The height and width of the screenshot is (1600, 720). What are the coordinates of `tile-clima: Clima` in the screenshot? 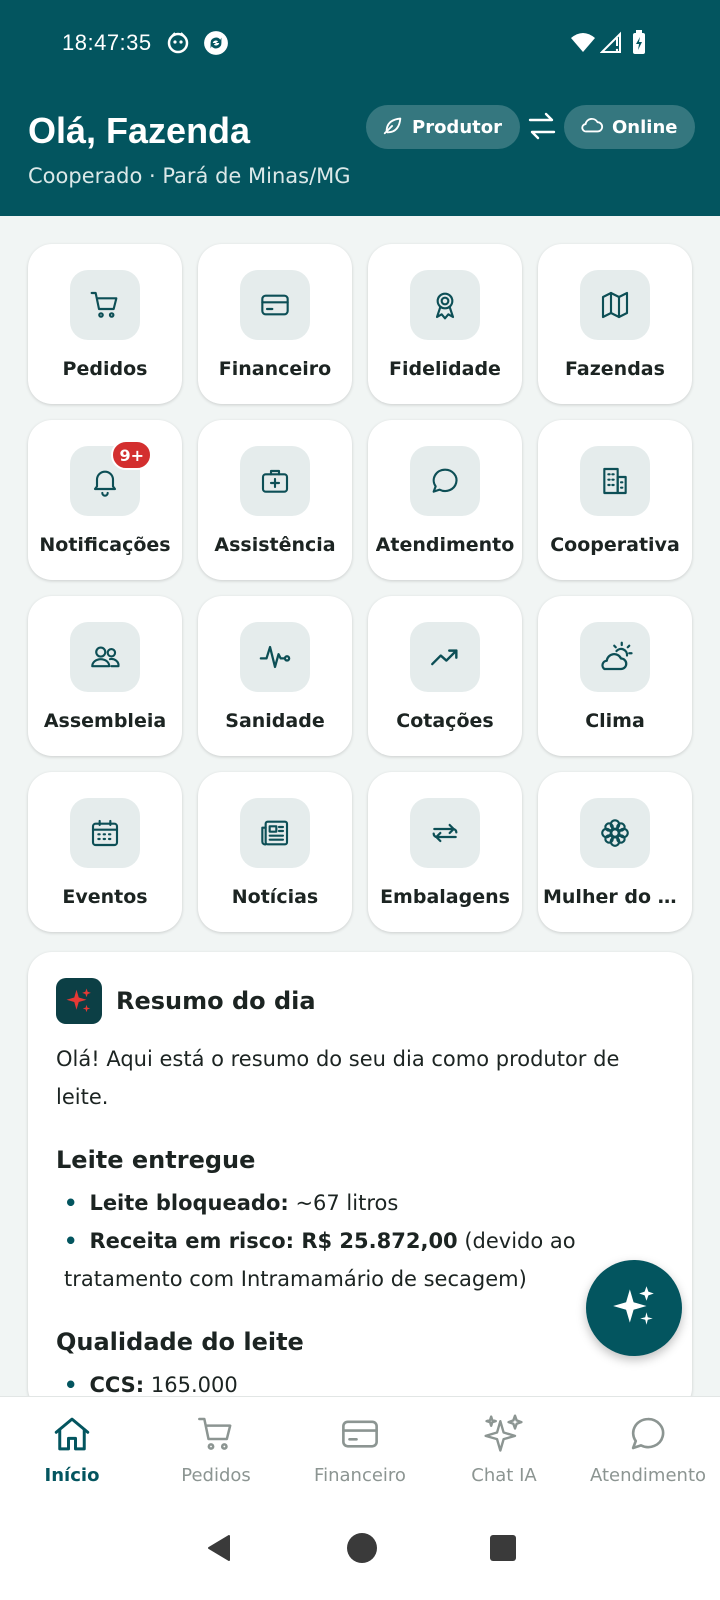 It's located at (615, 676).